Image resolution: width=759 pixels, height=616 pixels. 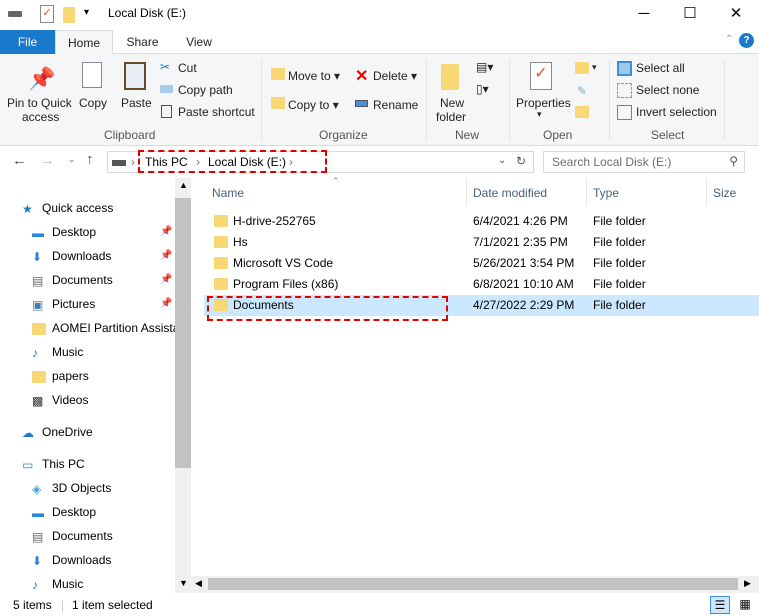 I want to click on delete-button: Delete ▾, so click(x=395, y=76).